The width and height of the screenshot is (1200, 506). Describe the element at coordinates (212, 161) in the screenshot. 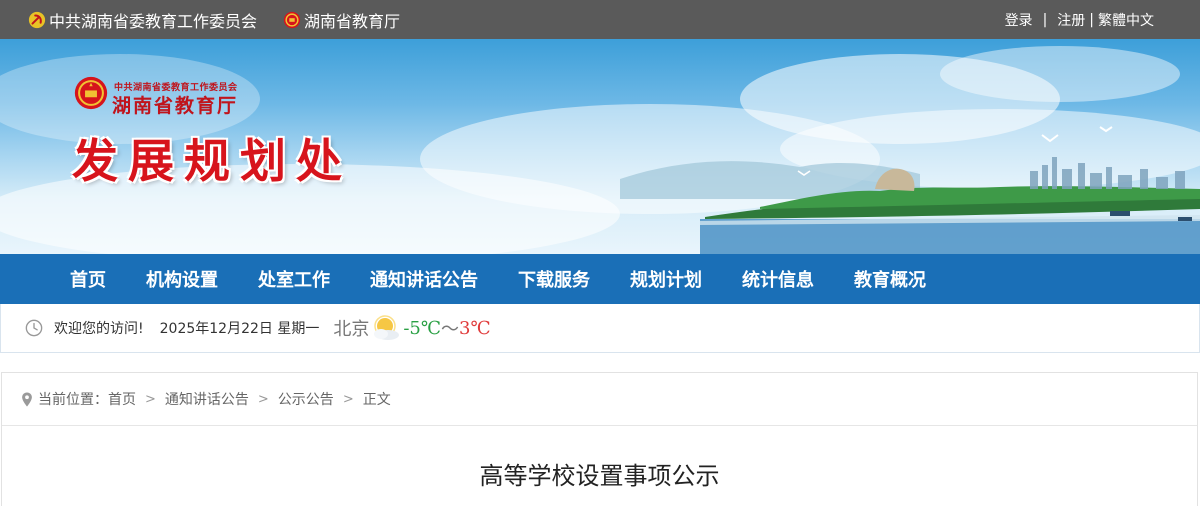

I see `site-title: 发展规划处` at that location.